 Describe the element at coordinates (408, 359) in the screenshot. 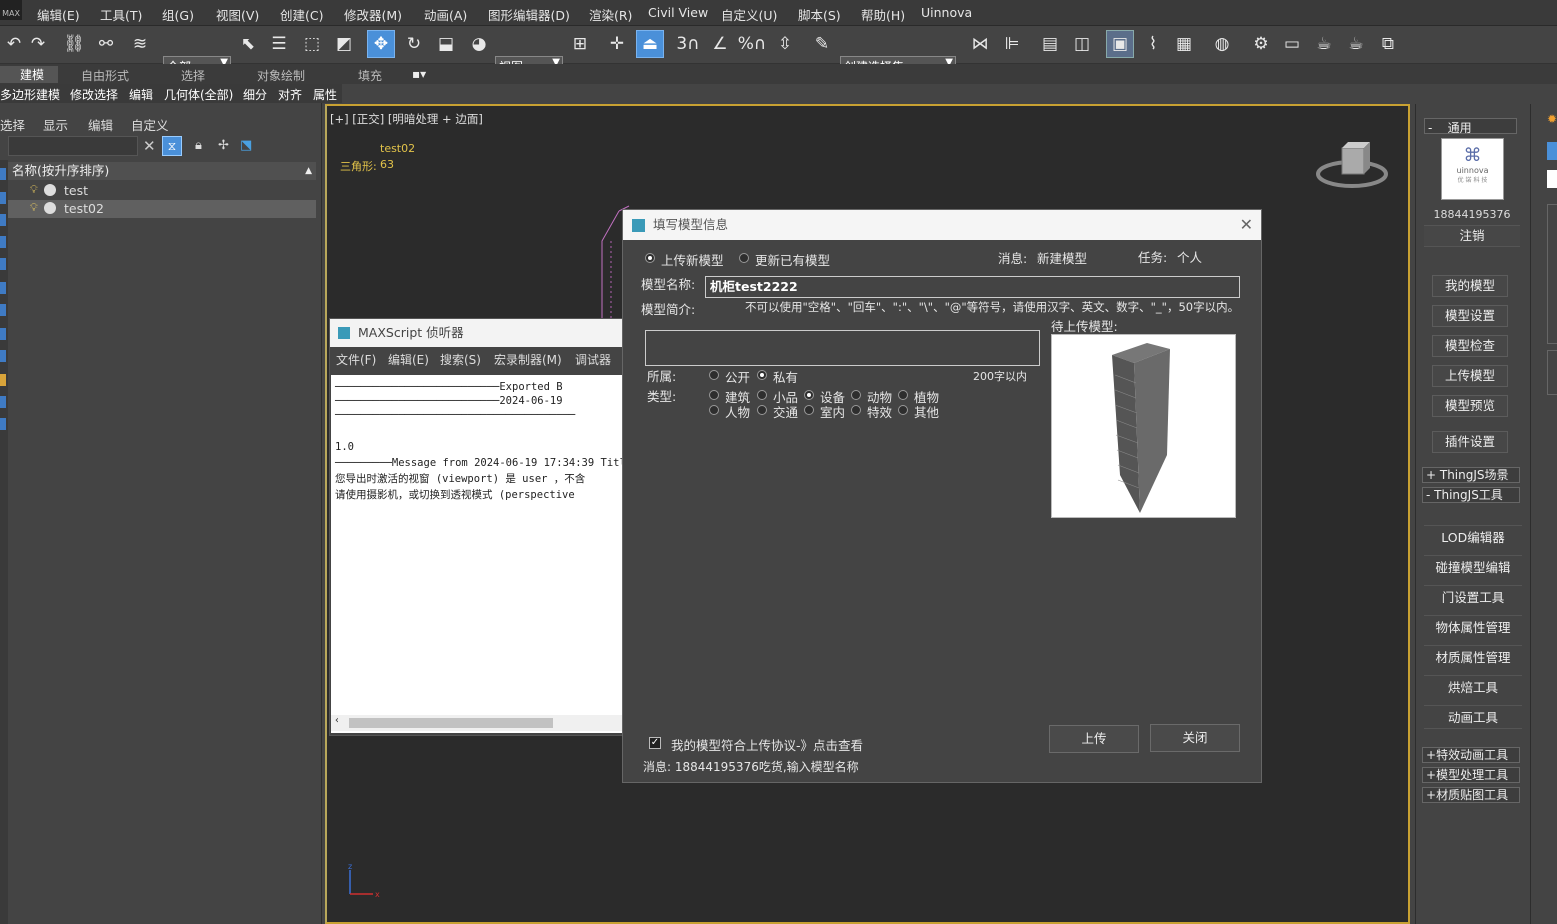

I see `listener-menu-edit: 编辑(E)` at that location.